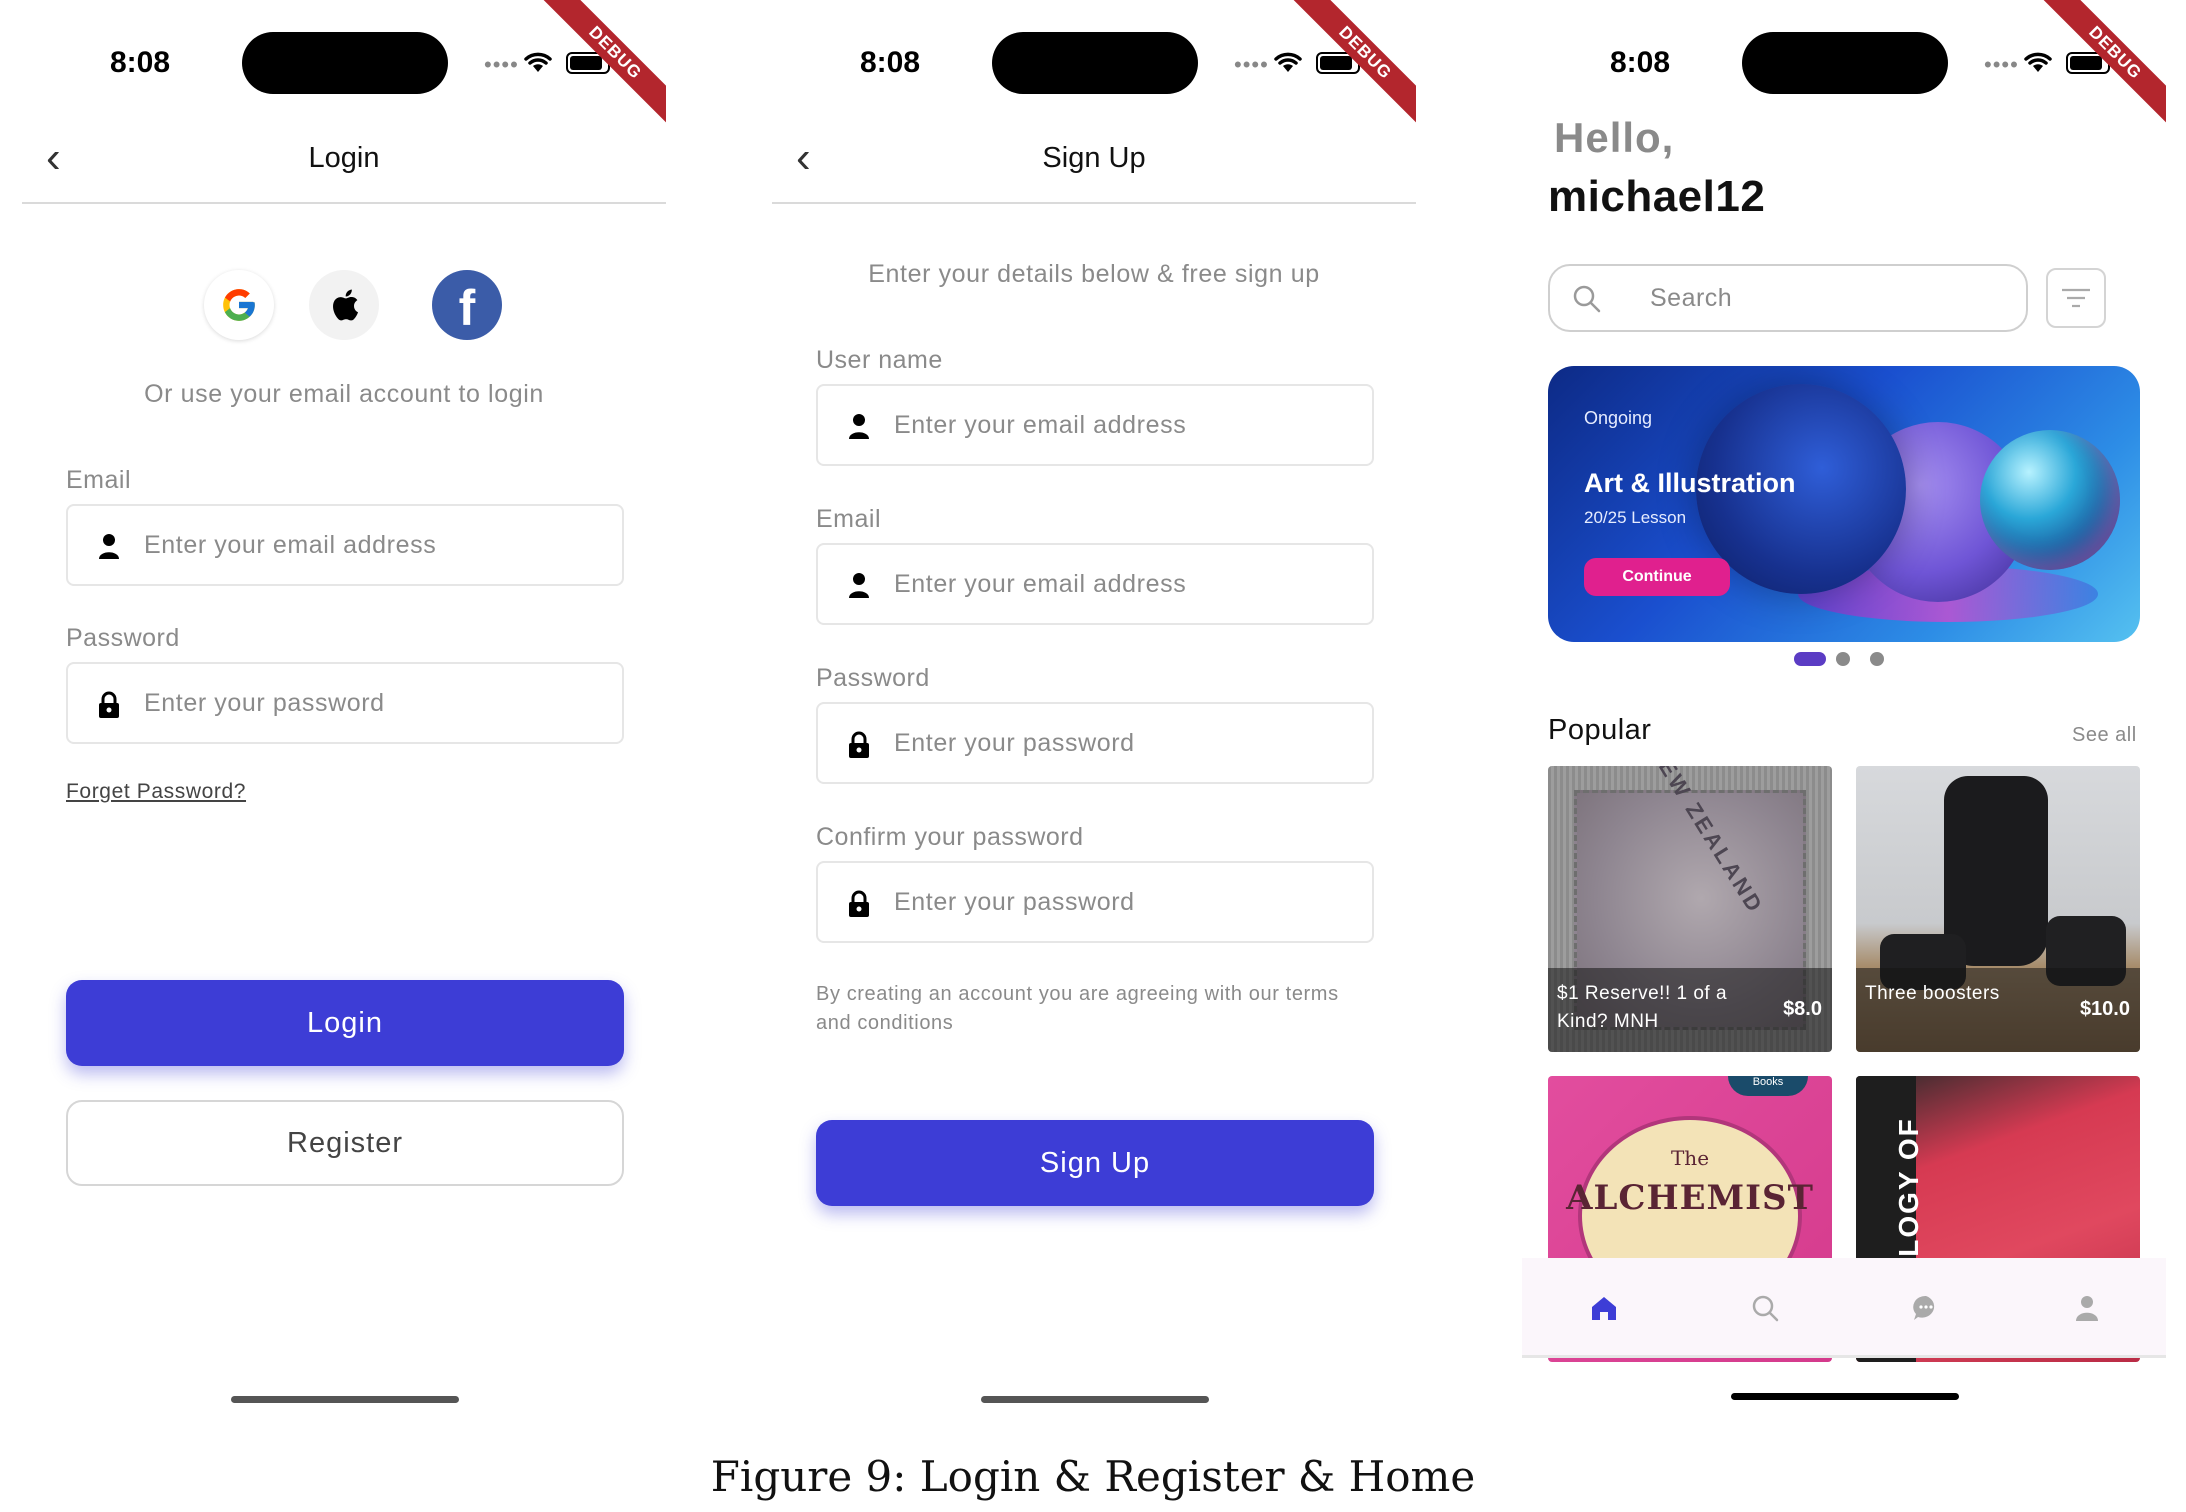  I want to click on banner-art, so click(2050, 500).